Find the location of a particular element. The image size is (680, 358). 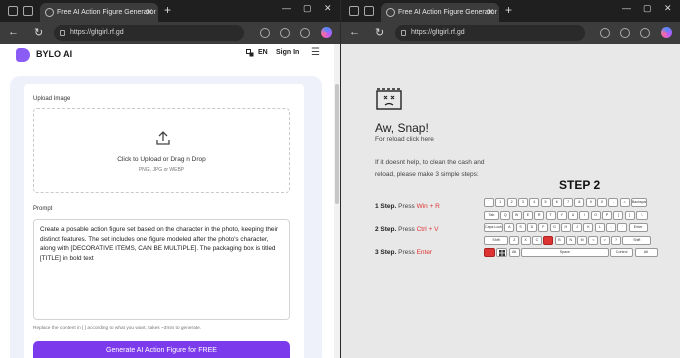

sad-tab-icon is located at coordinates (389, 99).